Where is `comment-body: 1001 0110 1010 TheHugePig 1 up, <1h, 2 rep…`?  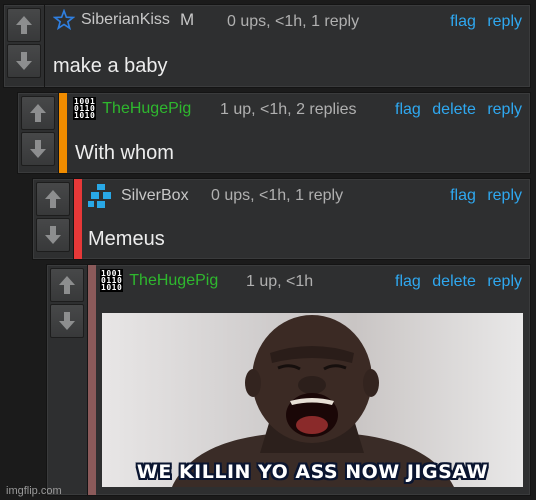 comment-body: 1001 0110 1010 TheHugePig 1 up, <1h, 2 rep… is located at coordinates (298, 133).